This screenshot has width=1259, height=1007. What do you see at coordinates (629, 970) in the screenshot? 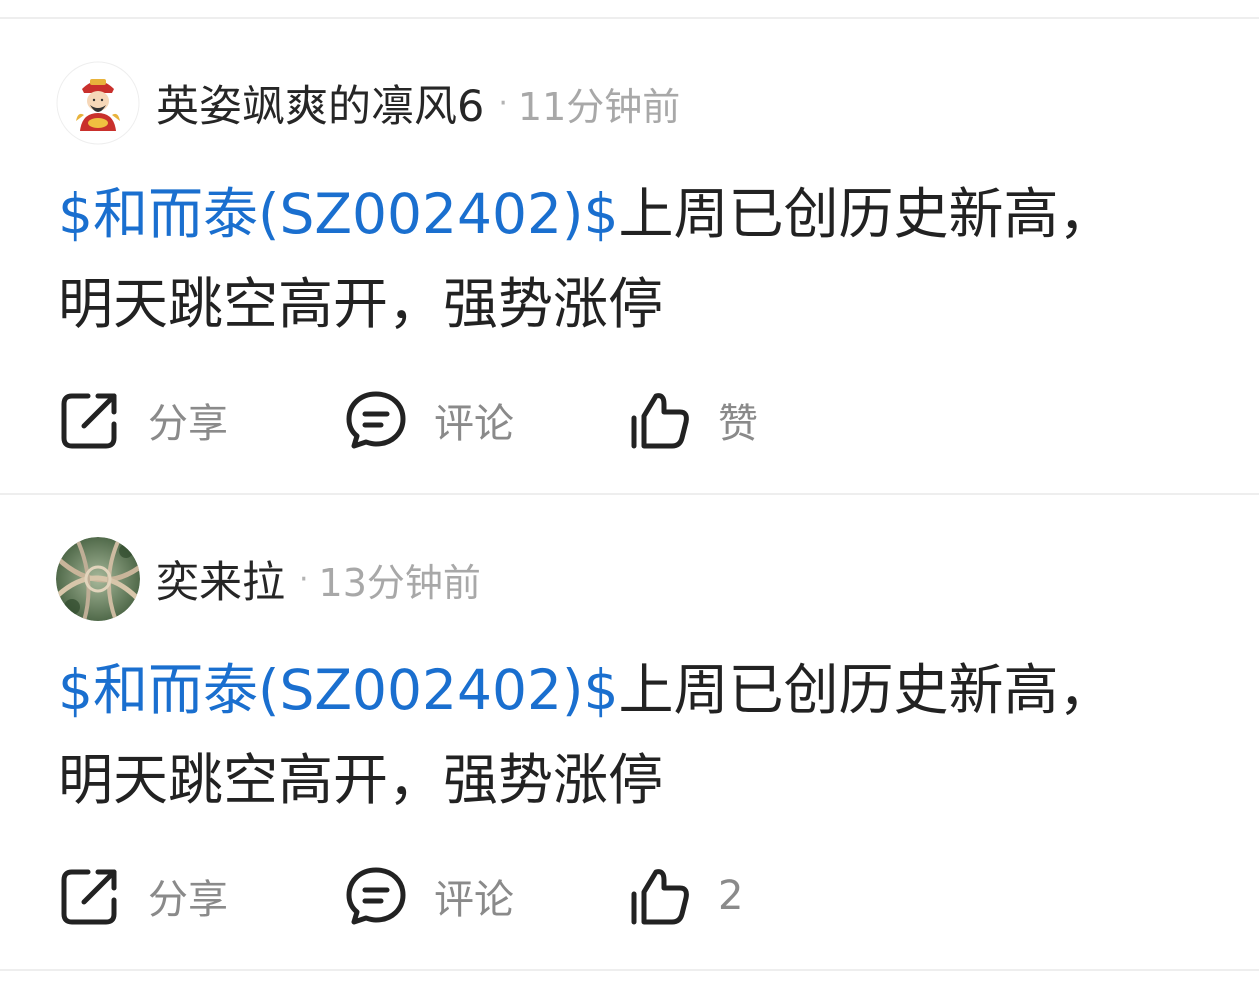
I see `bottom-divider` at bounding box center [629, 970].